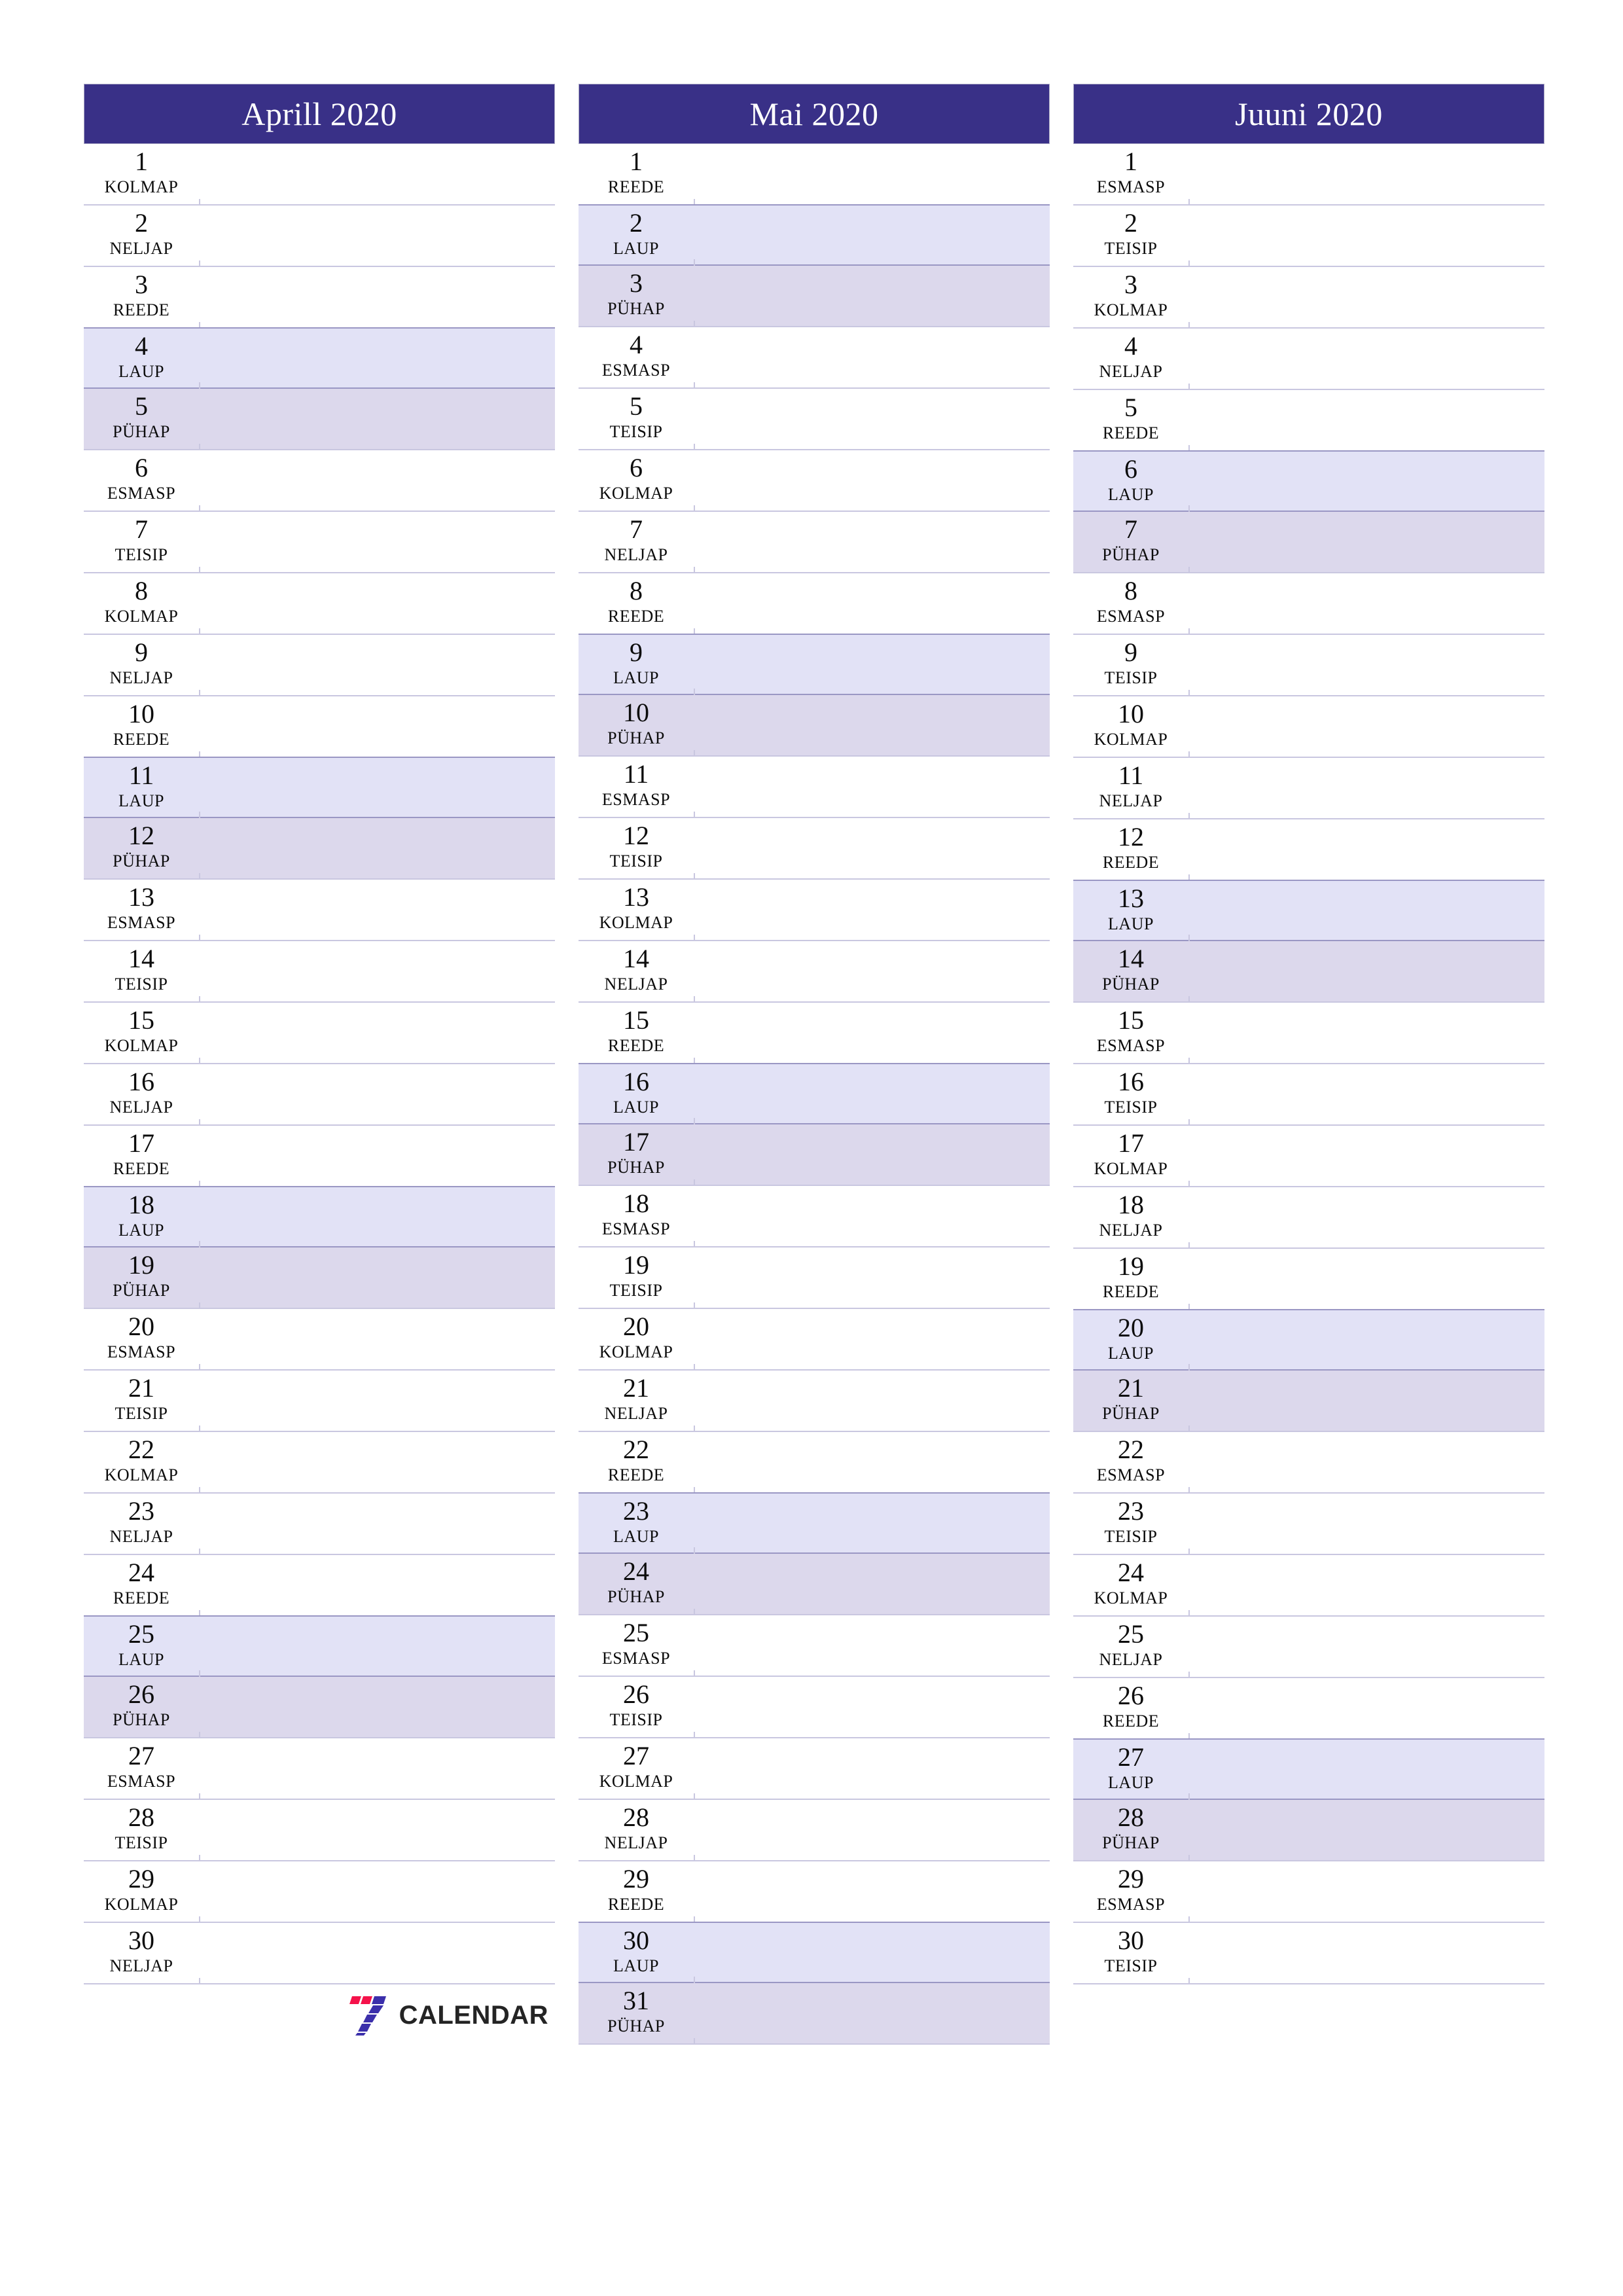  I want to click on day-row: 16 NELJAP, so click(319, 1095).